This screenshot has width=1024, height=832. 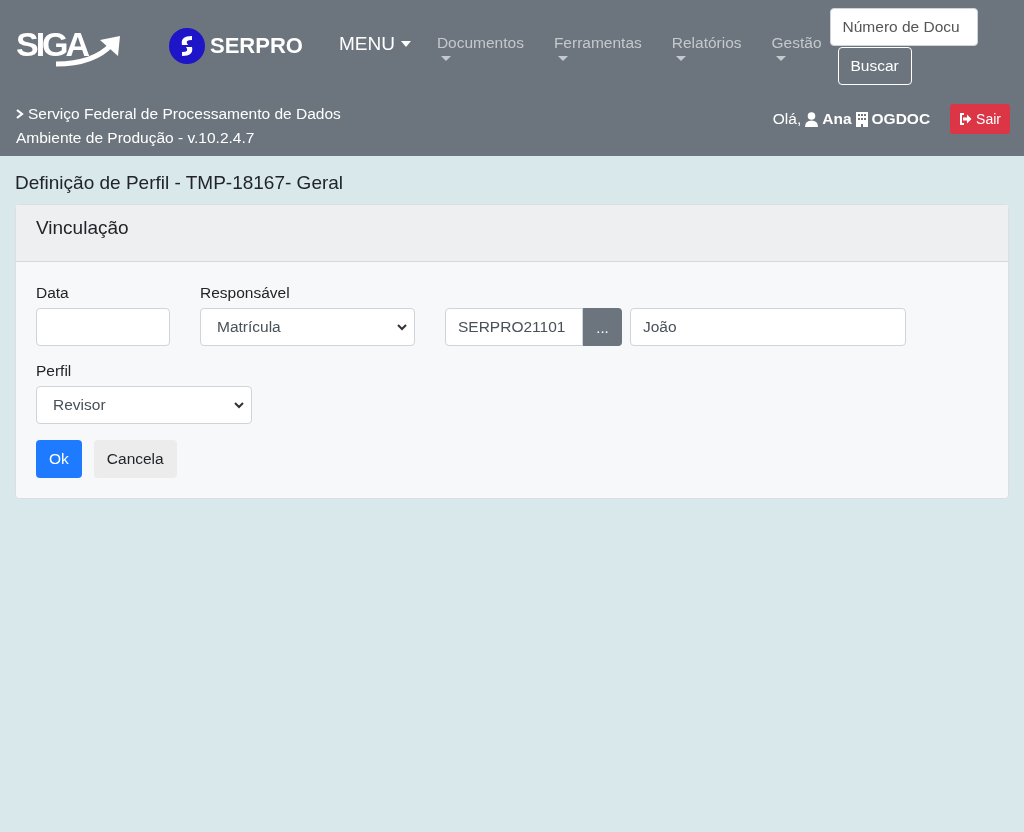 I want to click on organization-link: Serviço Federal de Processamento de Dados, so click(x=184, y=113).